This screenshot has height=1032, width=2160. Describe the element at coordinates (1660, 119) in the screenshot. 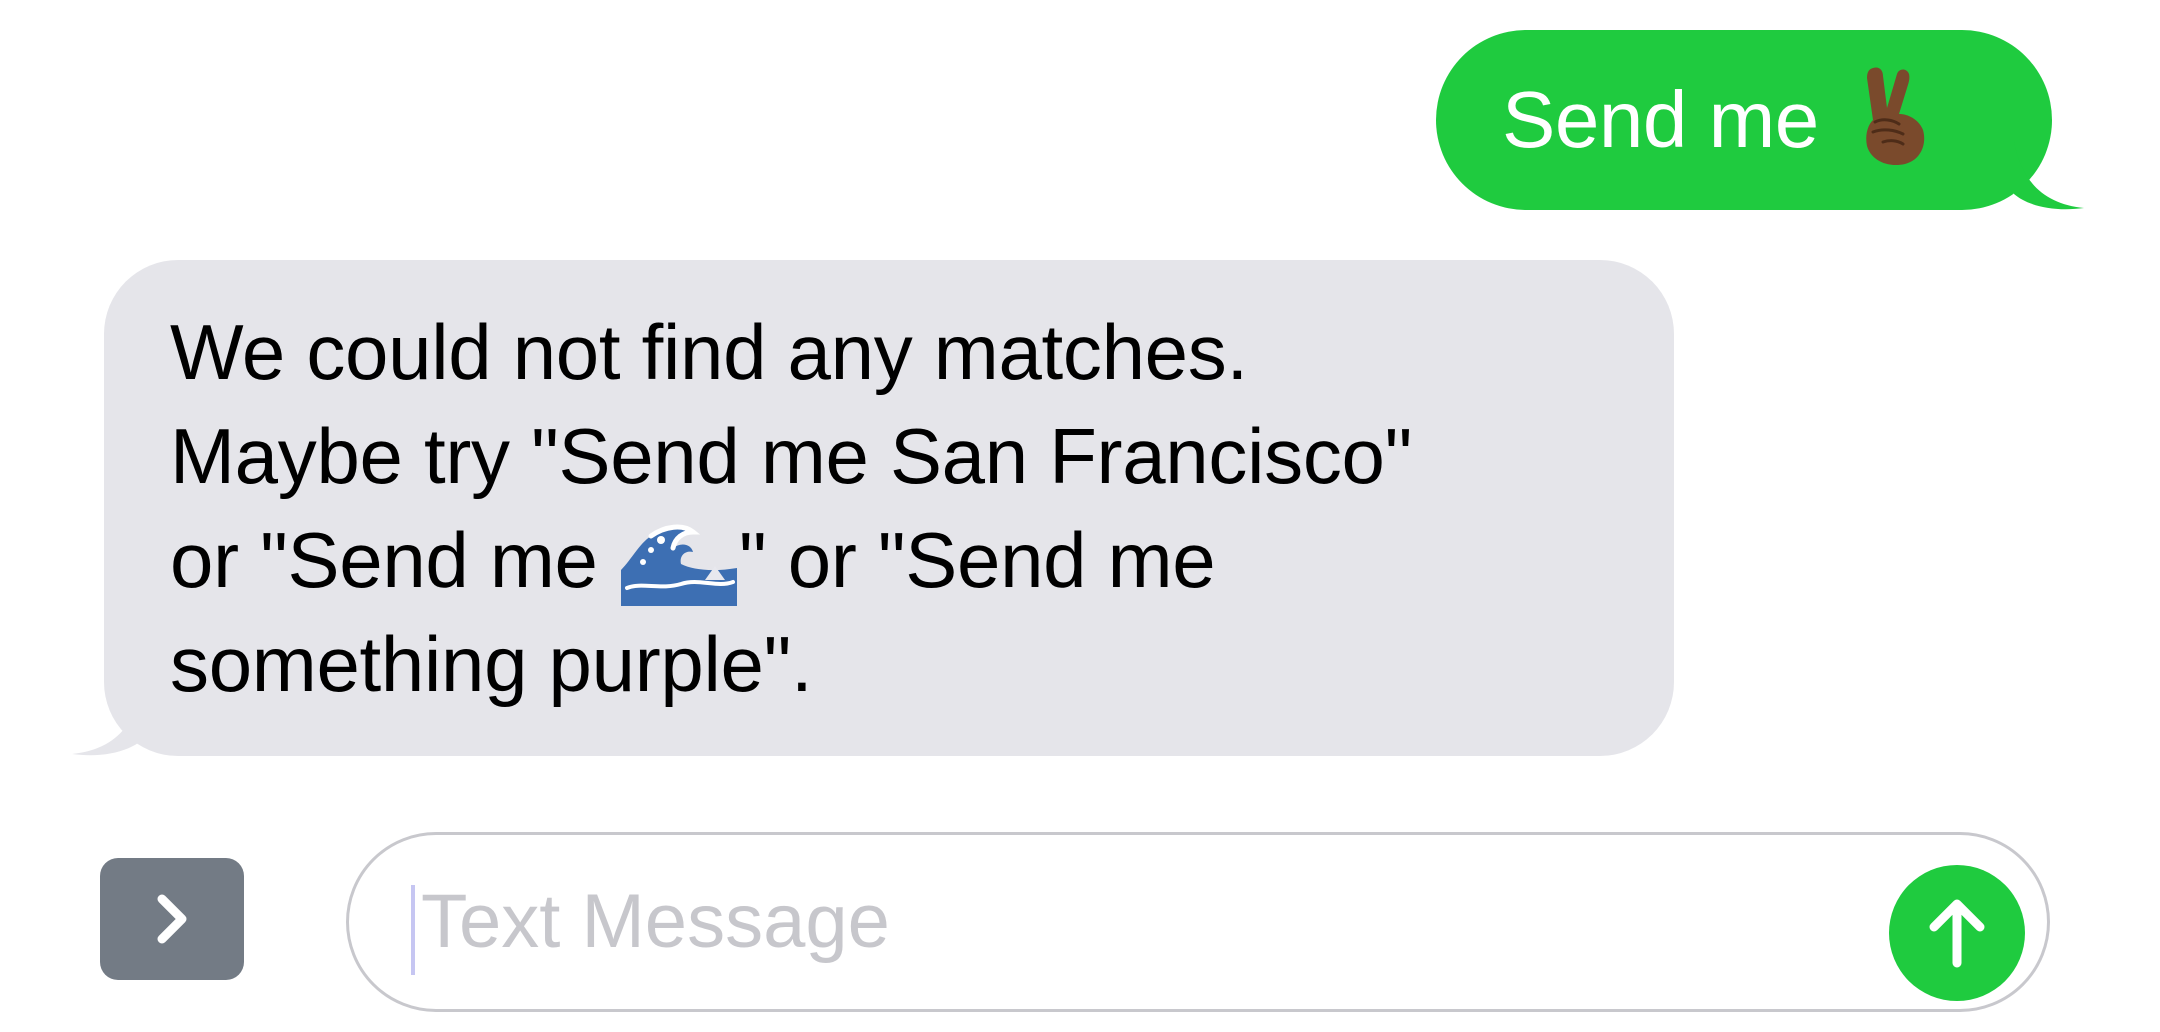

I see `outgoing-message-text: Send me` at that location.